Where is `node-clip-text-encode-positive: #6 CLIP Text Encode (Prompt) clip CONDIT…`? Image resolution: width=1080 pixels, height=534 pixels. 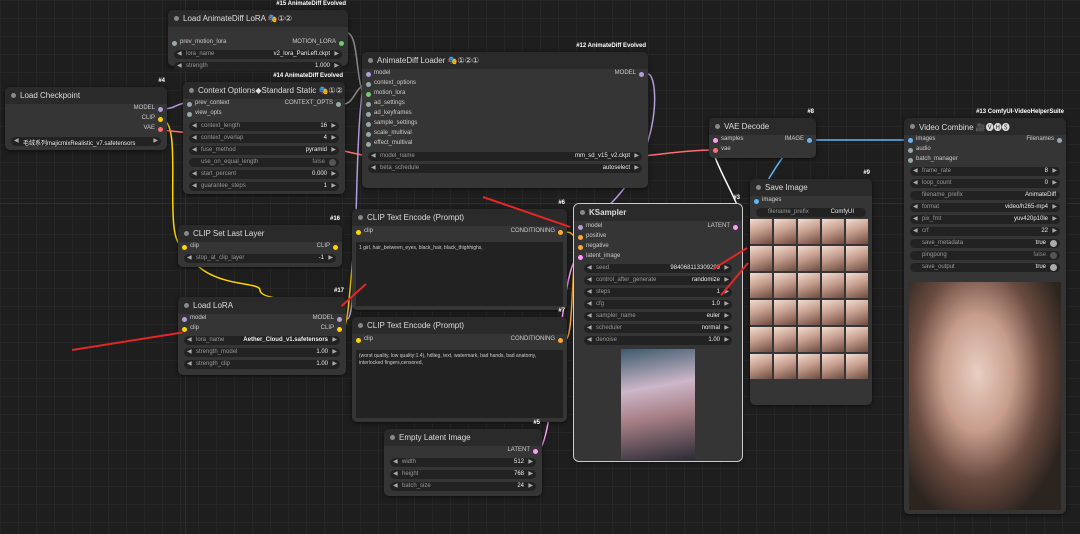
node-clip-text-encode-positive: #6 CLIP Text Encode (Prompt) clip CONDIT… is located at coordinates (459, 255).